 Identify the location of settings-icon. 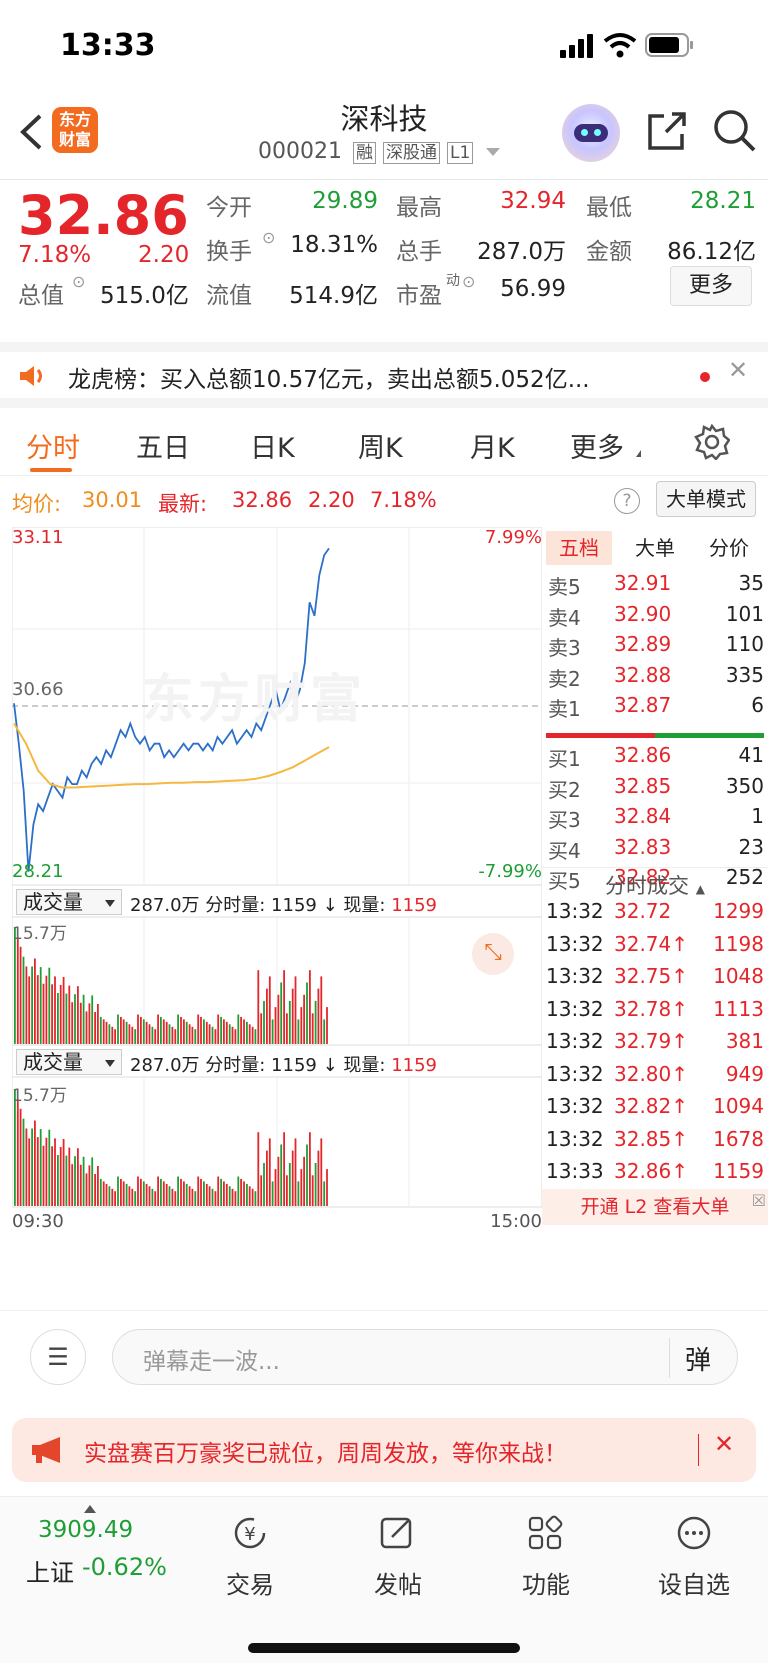
(712, 442).